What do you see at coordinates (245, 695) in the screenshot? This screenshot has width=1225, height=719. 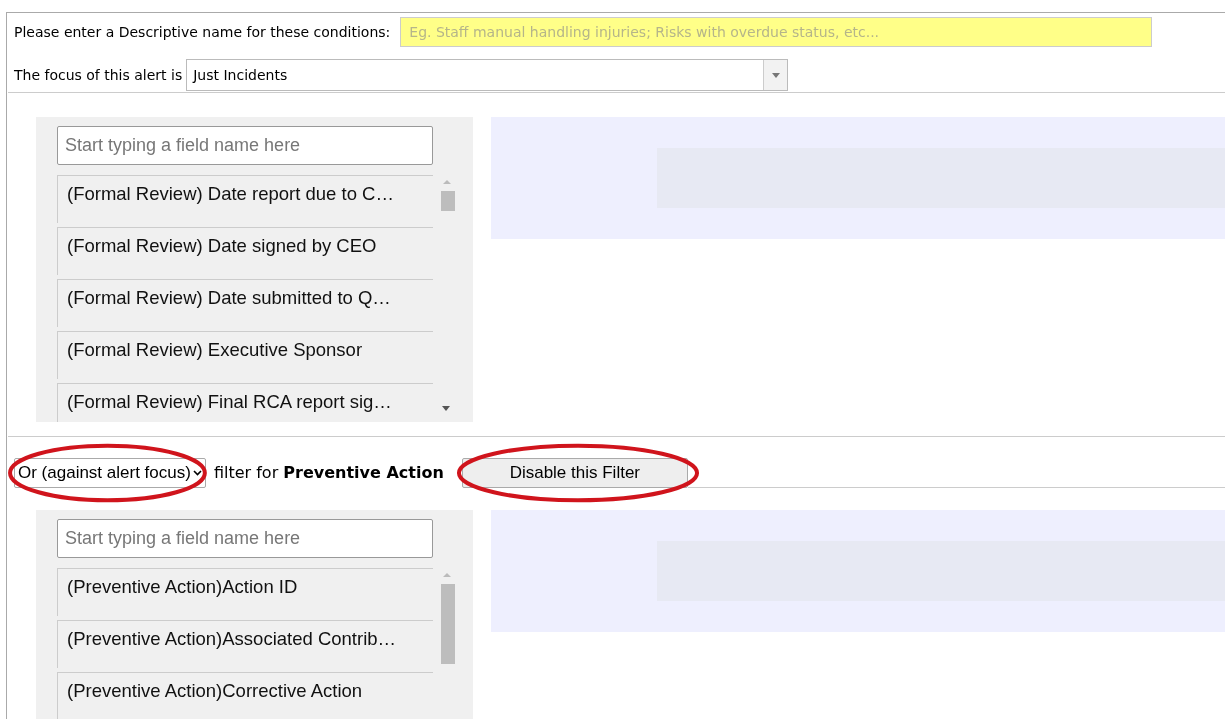 I see `field-list-item: (Preventive Action)Corrective Action` at bounding box center [245, 695].